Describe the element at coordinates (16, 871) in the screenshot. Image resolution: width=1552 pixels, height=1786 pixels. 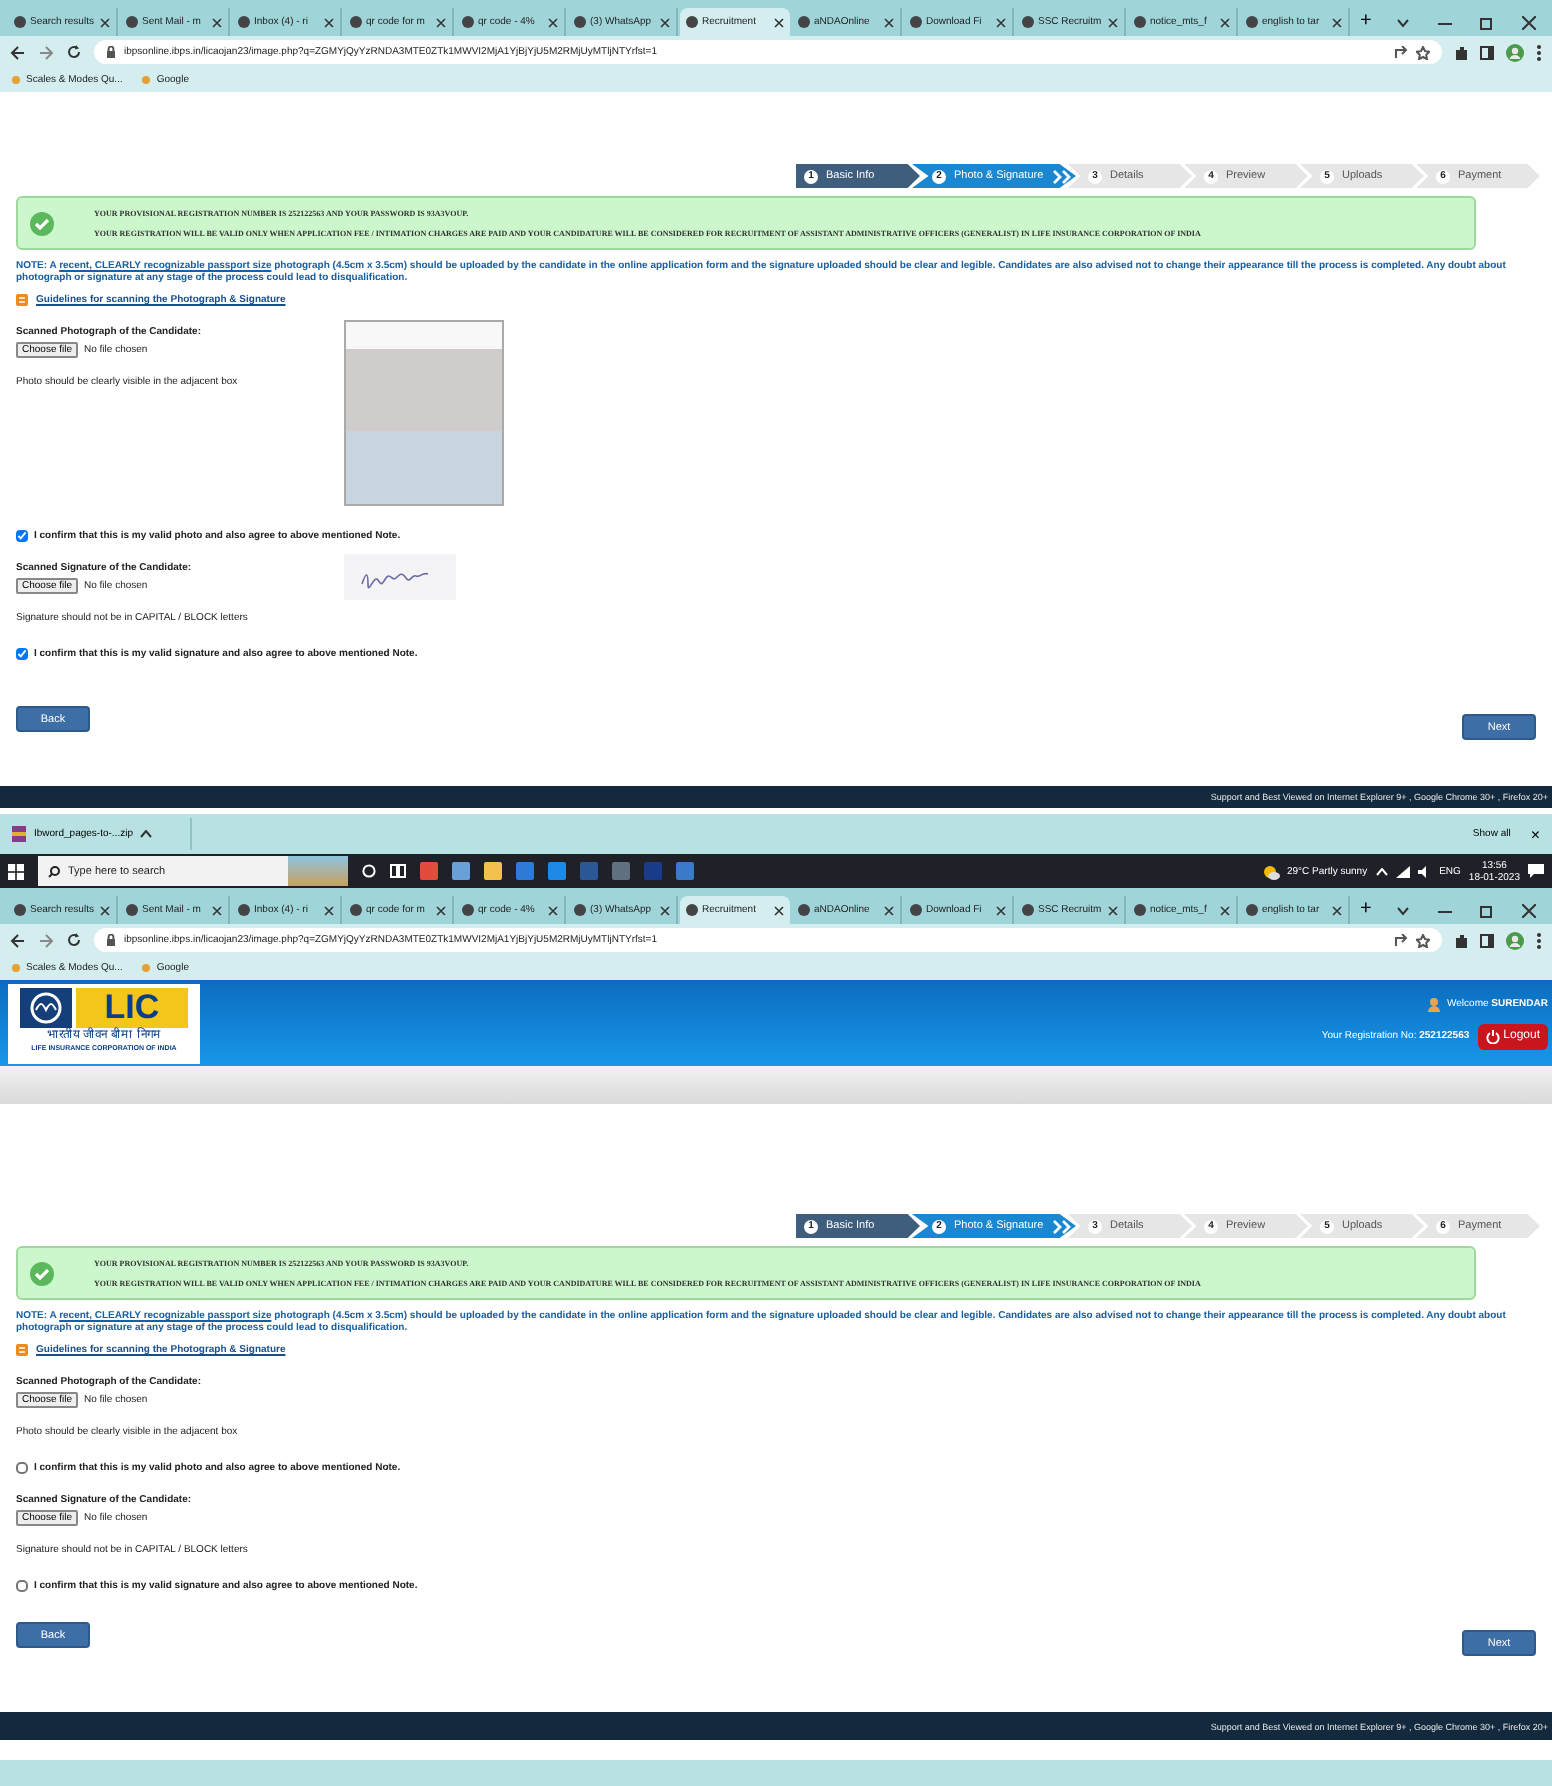
I see `windows-logo-icon` at that location.